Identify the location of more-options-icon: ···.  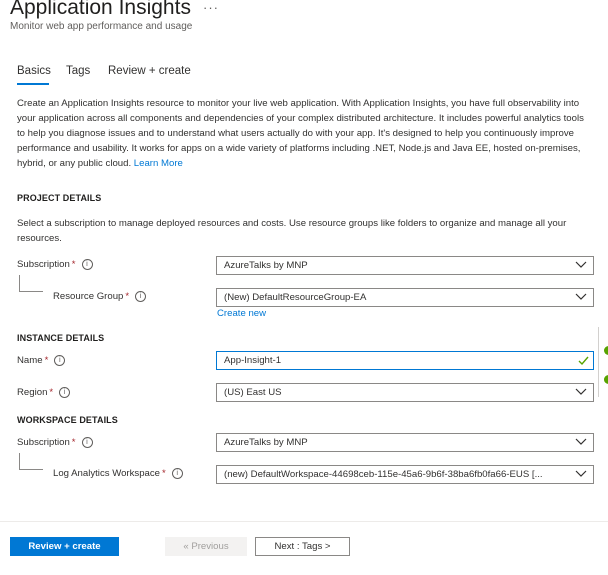
(211, 7).